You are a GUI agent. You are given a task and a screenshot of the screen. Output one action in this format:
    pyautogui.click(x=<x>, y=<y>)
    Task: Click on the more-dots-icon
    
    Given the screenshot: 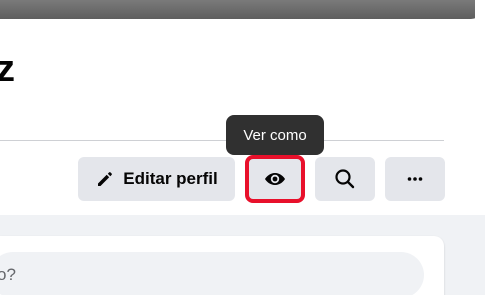 What is the action you would take?
    pyautogui.click(x=415, y=179)
    